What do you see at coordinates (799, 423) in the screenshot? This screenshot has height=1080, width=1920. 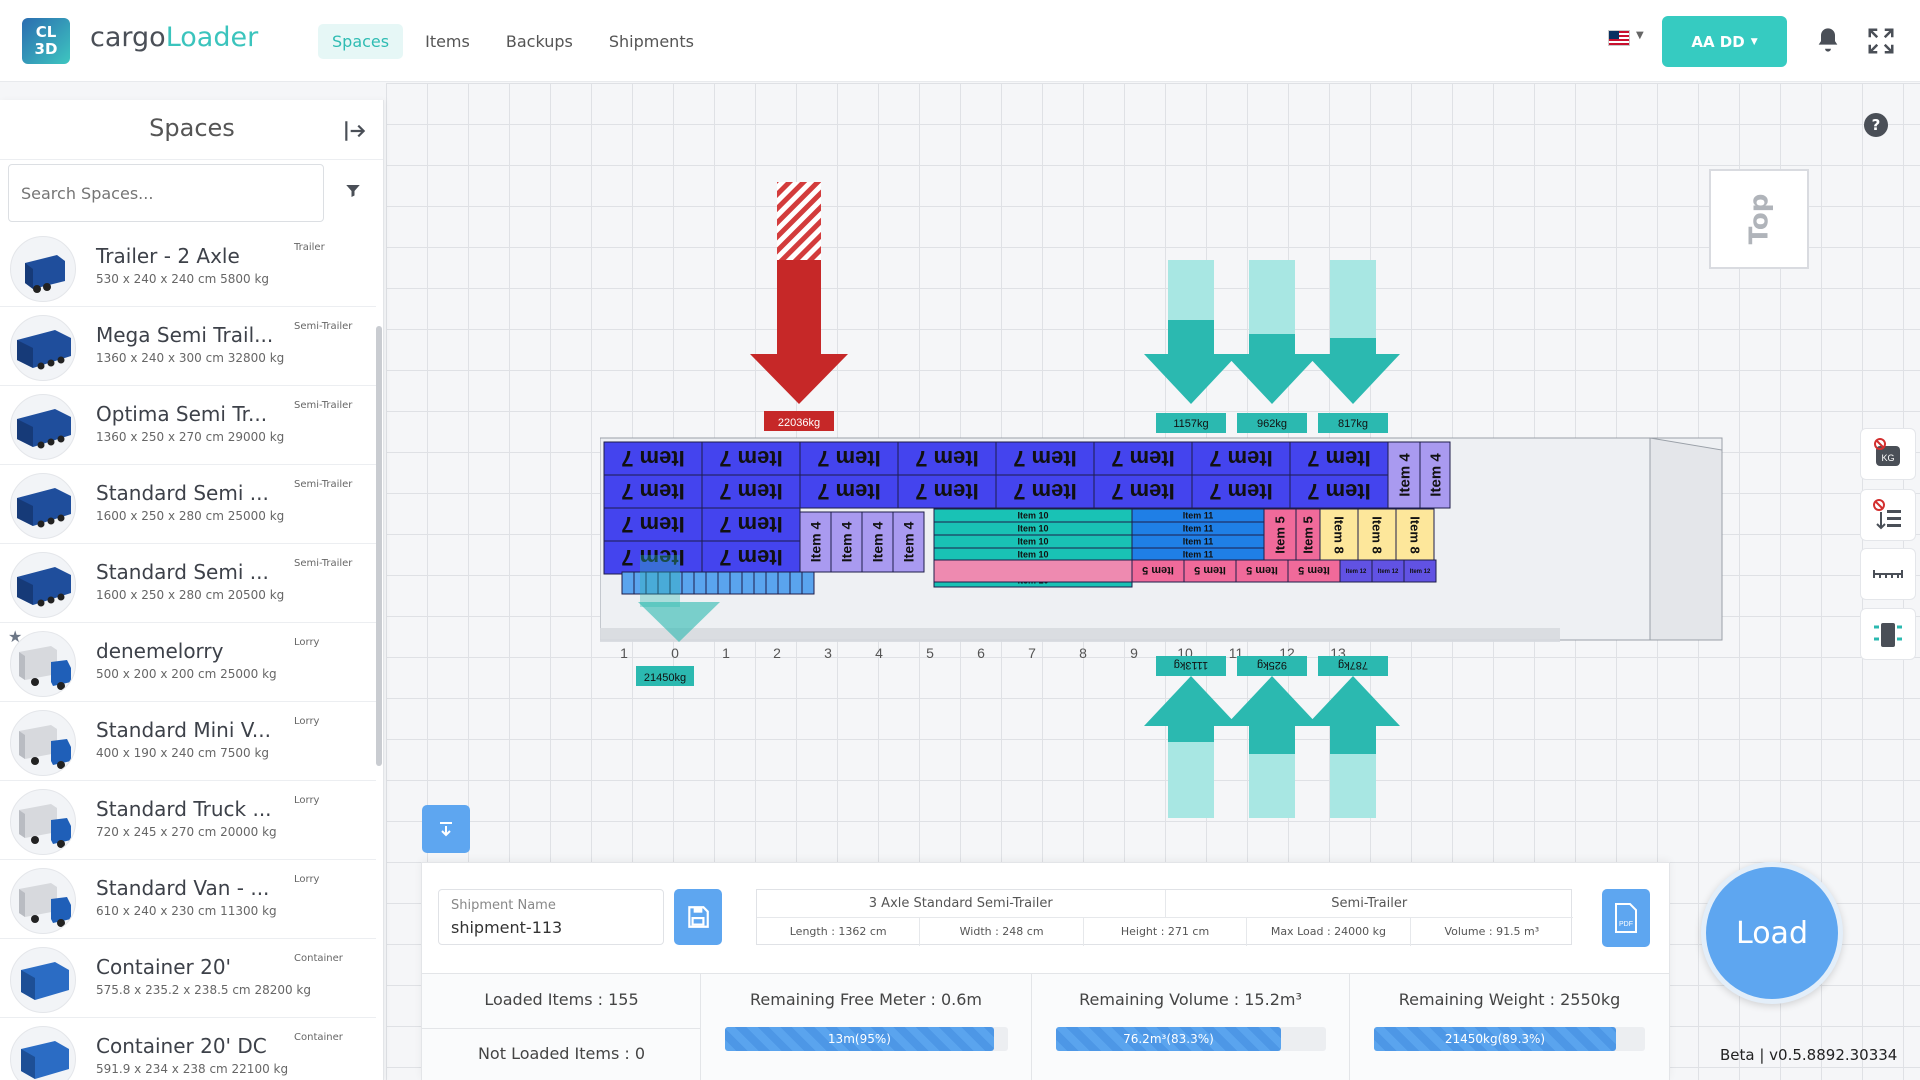 I see `front-axle-load-label: 22036kg` at bounding box center [799, 423].